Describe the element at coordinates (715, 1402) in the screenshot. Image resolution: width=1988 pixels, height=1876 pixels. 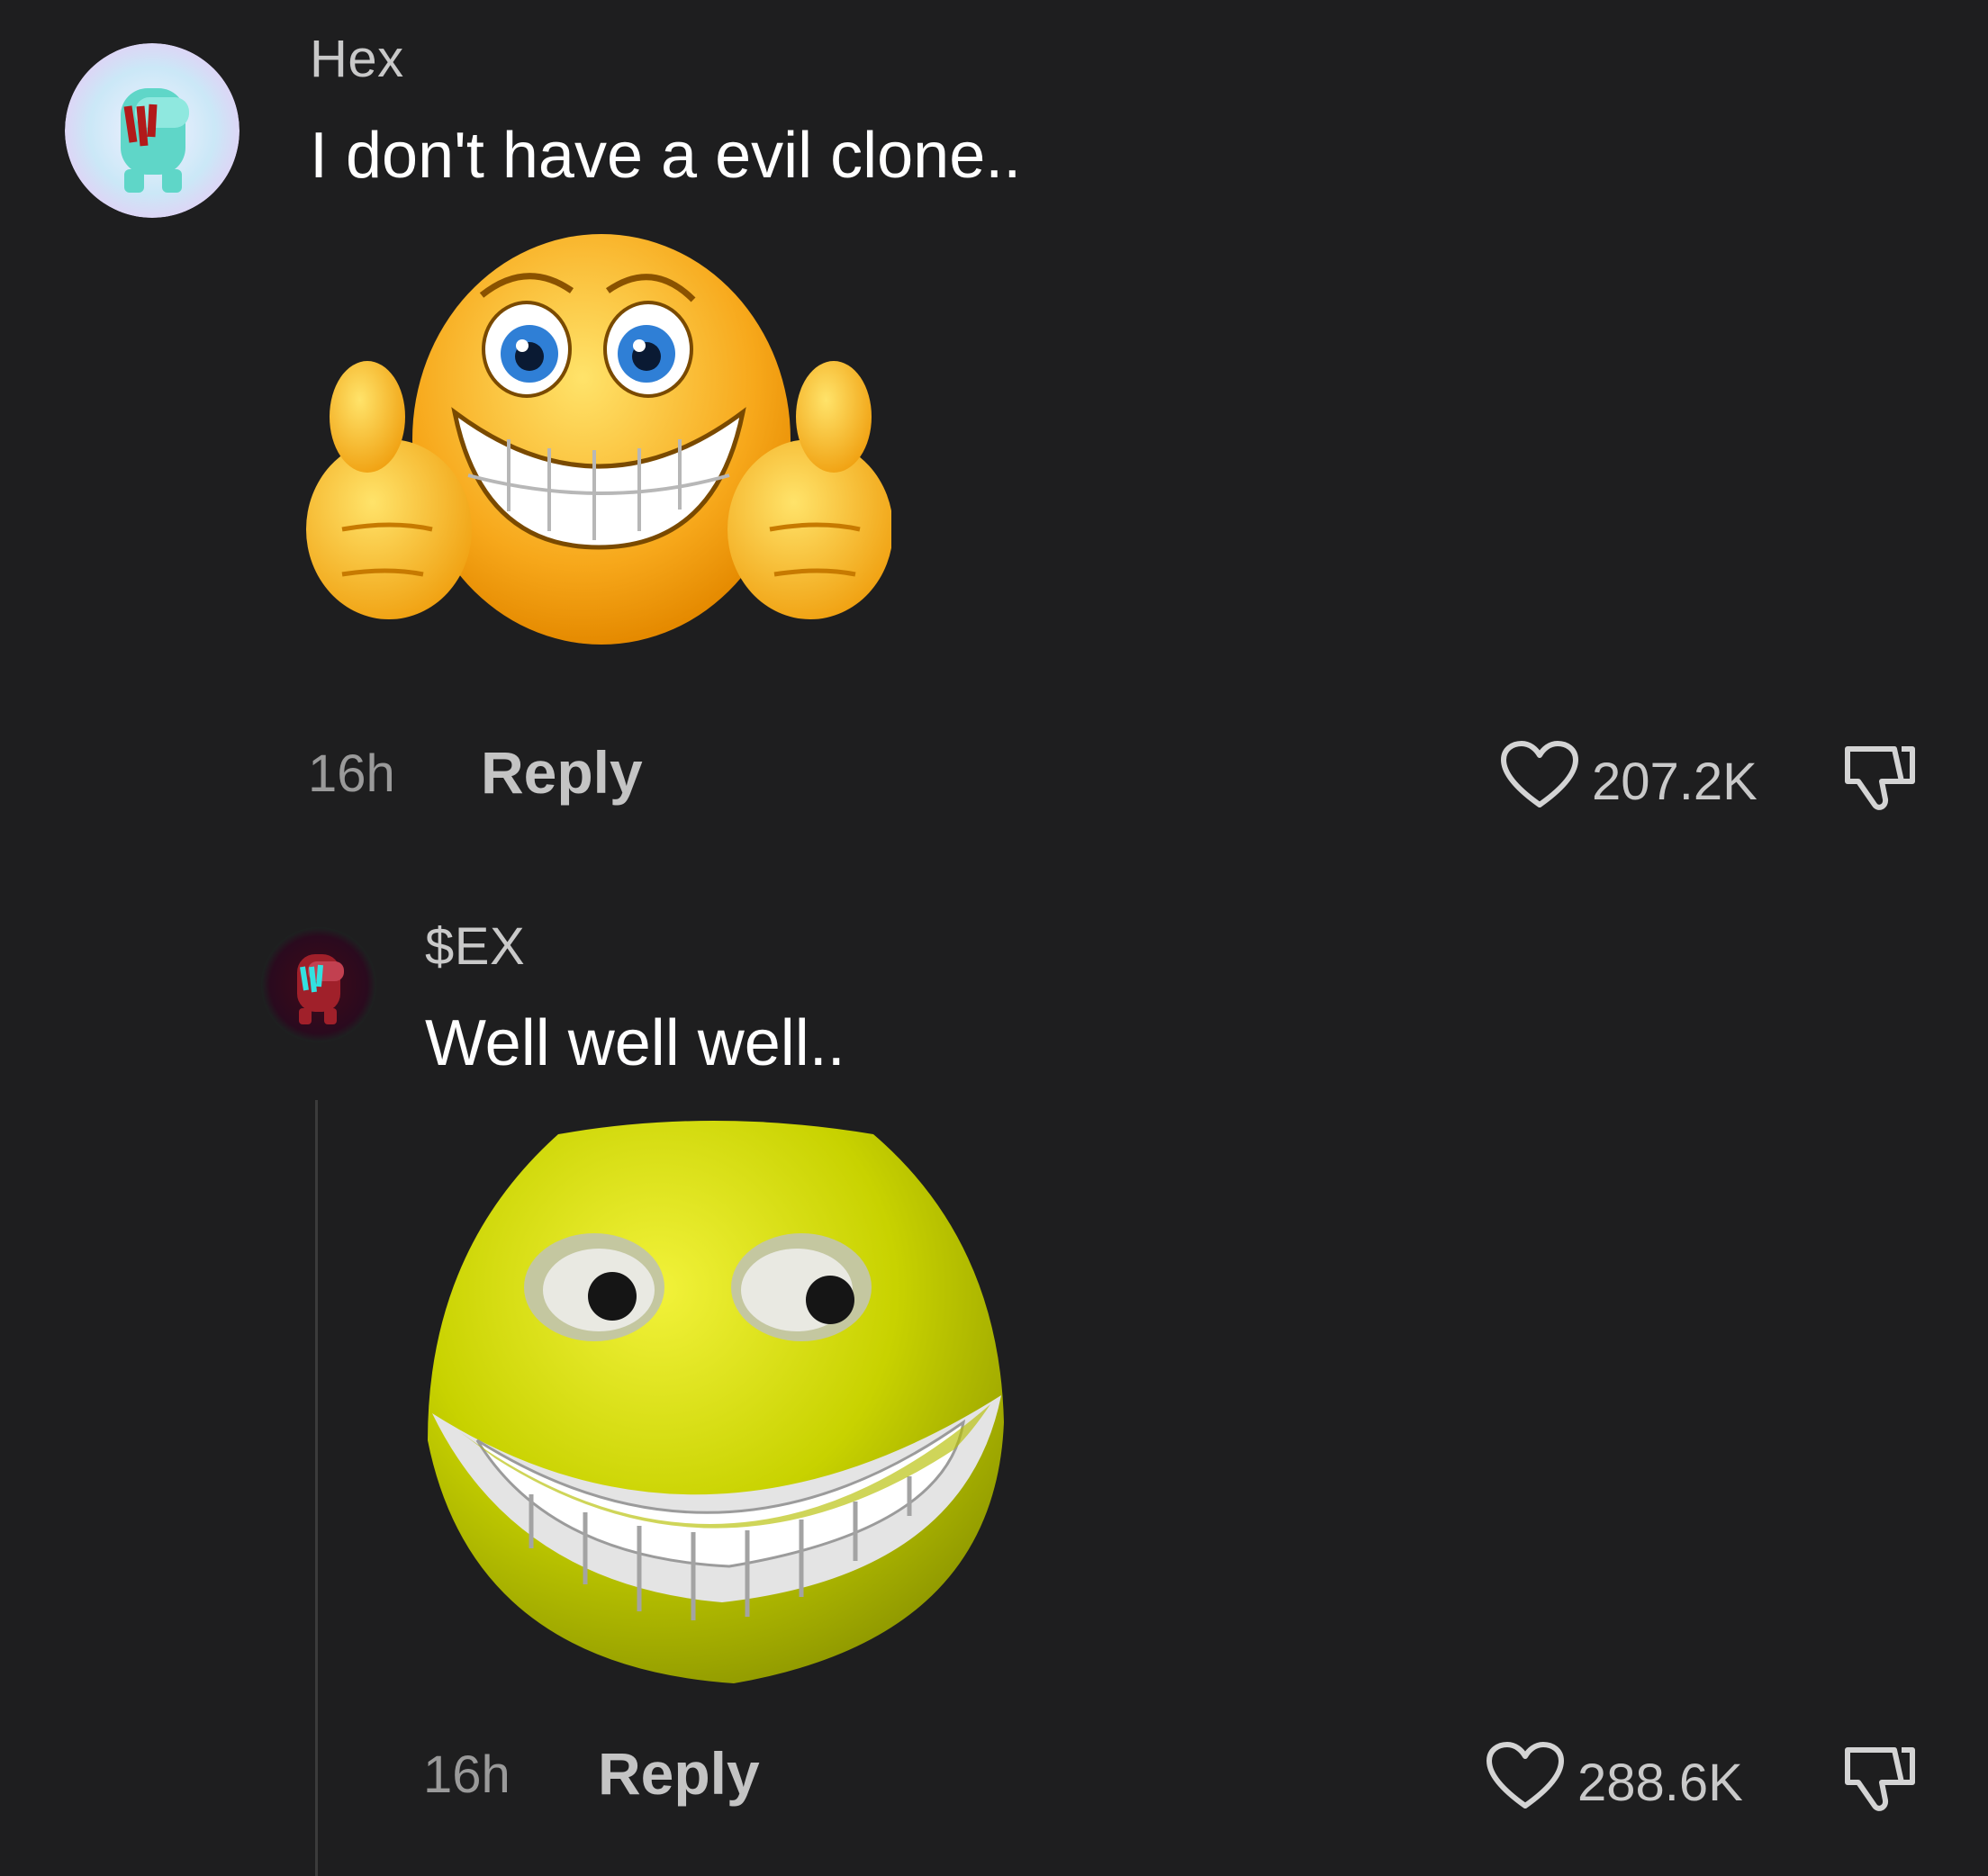
I see `yellow-grin-meme-face-icon` at that location.